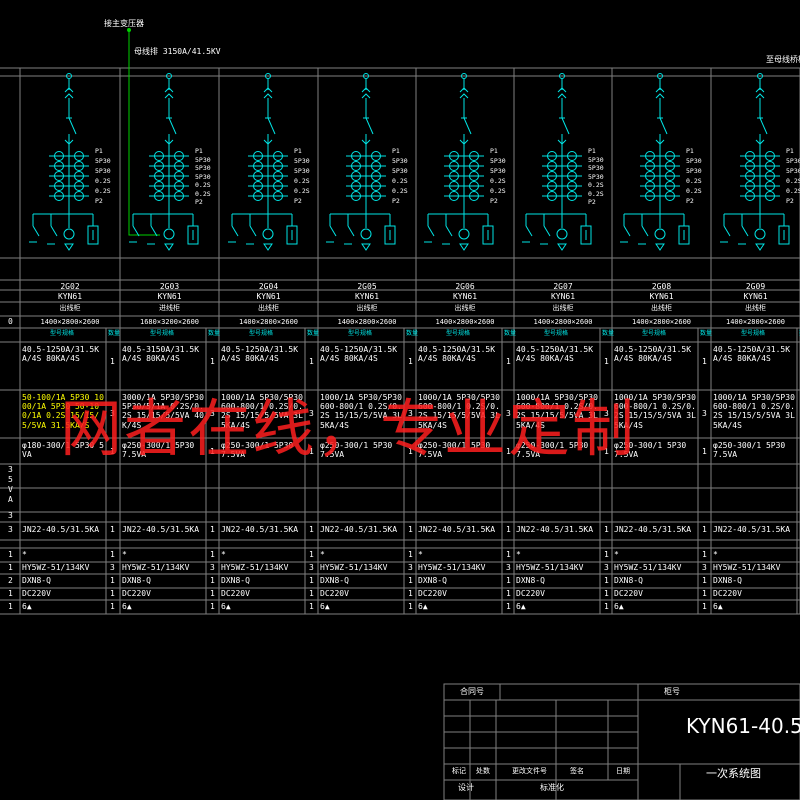 This screenshot has width=800, height=800. What do you see at coordinates (268, 286) in the screenshot?
I see `cabinet-code: 2G04` at bounding box center [268, 286].